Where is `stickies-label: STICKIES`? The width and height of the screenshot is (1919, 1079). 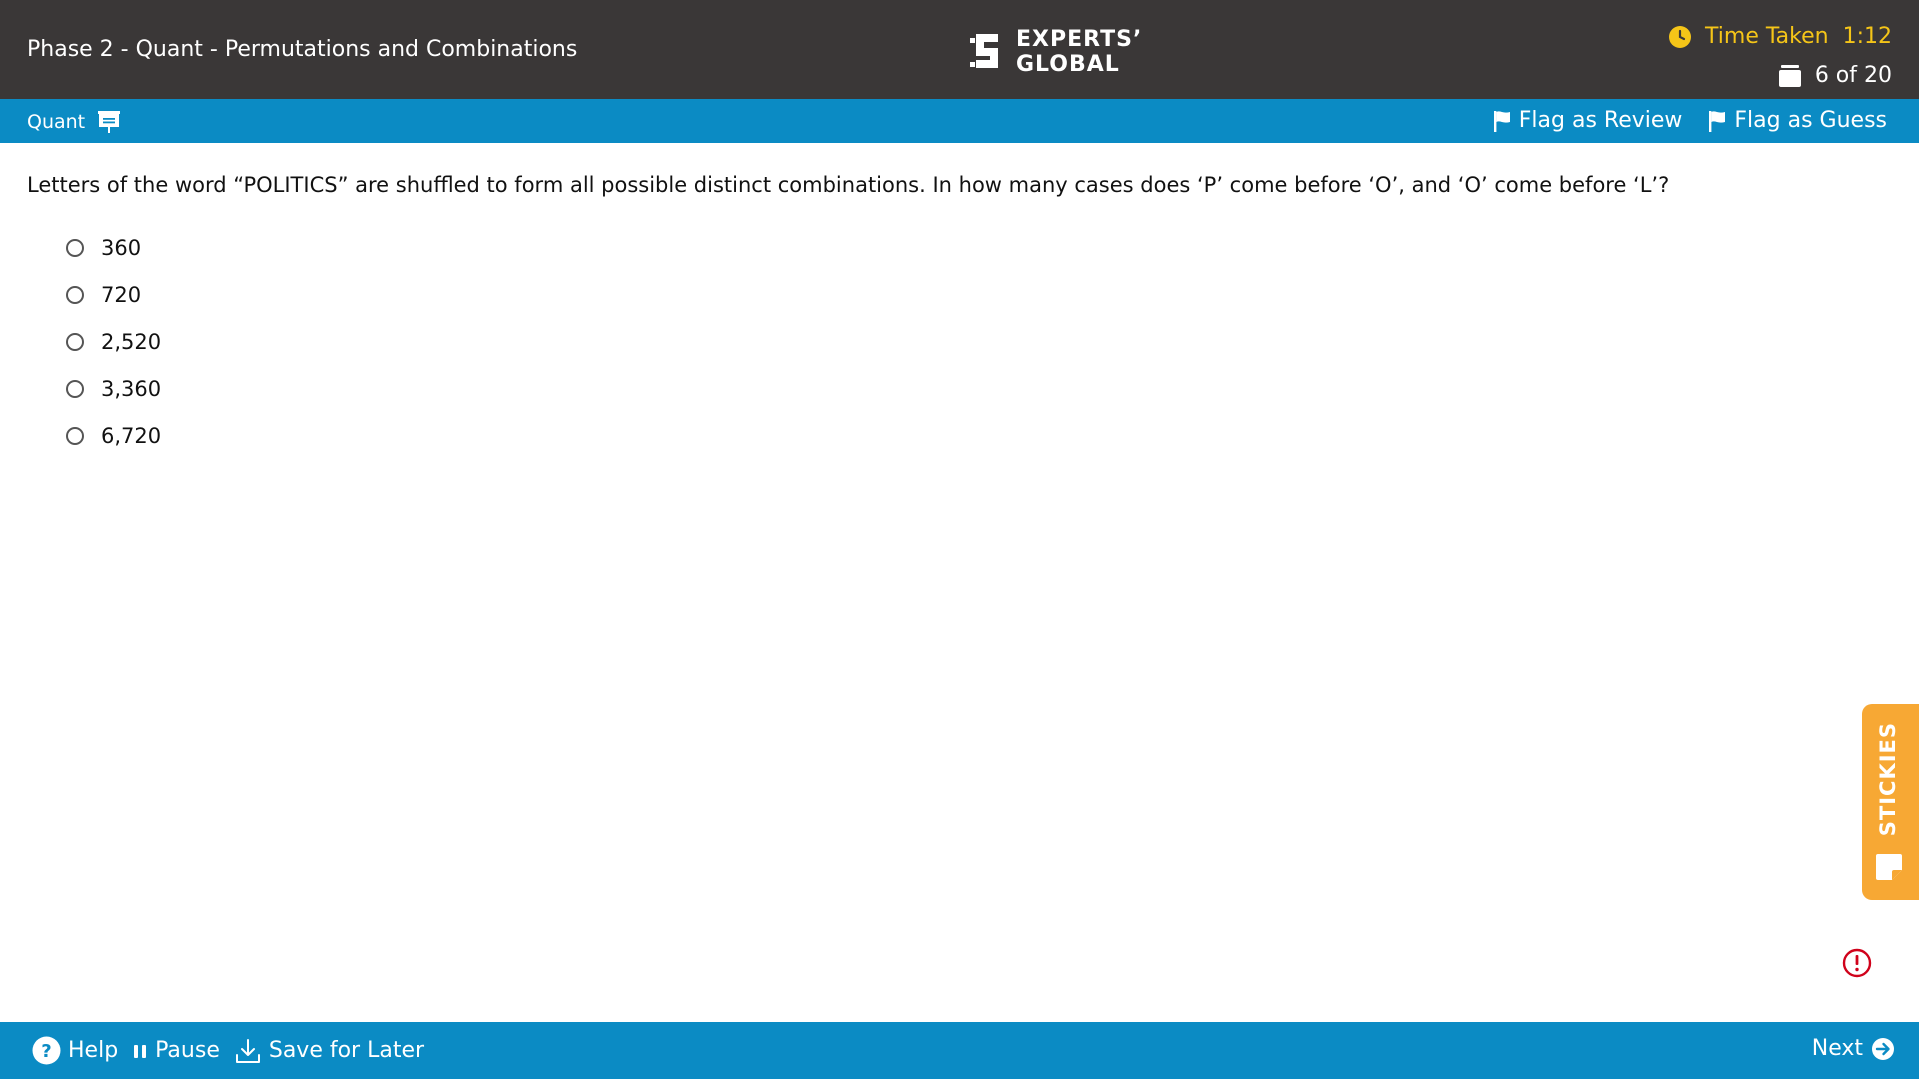 stickies-label: STICKIES is located at coordinates (1888, 779).